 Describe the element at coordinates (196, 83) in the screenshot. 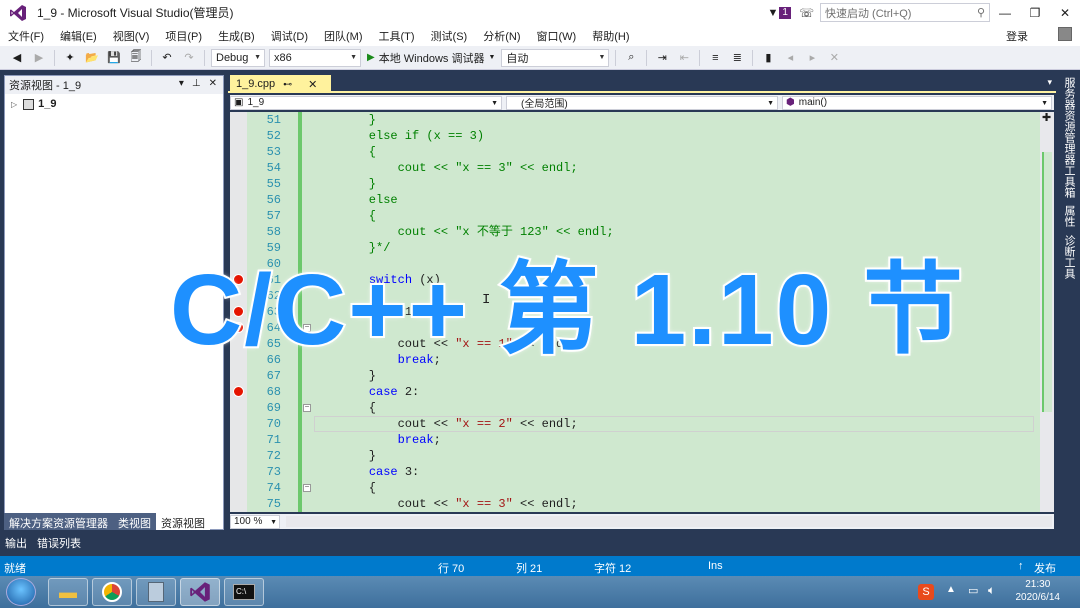

I see `pin-icon: ⊥` at that location.